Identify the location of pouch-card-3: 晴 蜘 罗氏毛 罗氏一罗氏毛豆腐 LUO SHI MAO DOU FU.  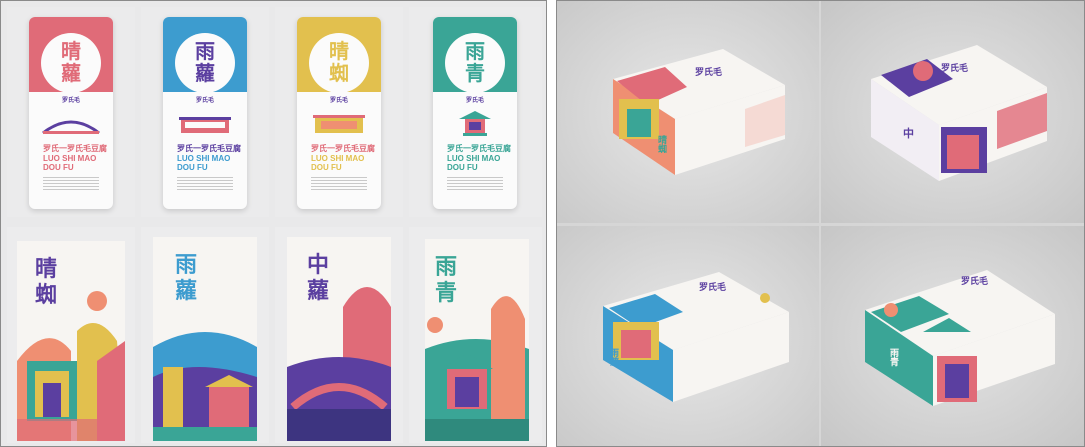
(339, 112).